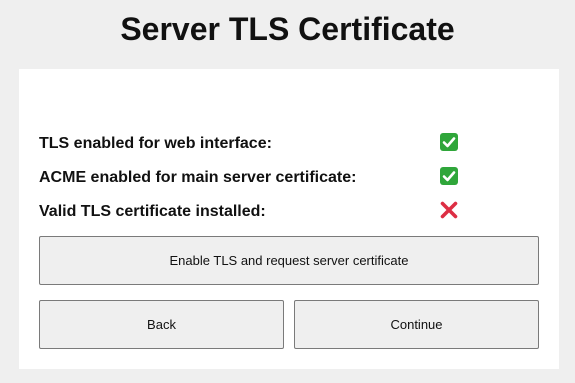 The image size is (575, 383). What do you see at coordinates (416, 324) in the screenshot?
I see `continue-button: Continue` at bounding box center [416, 324].